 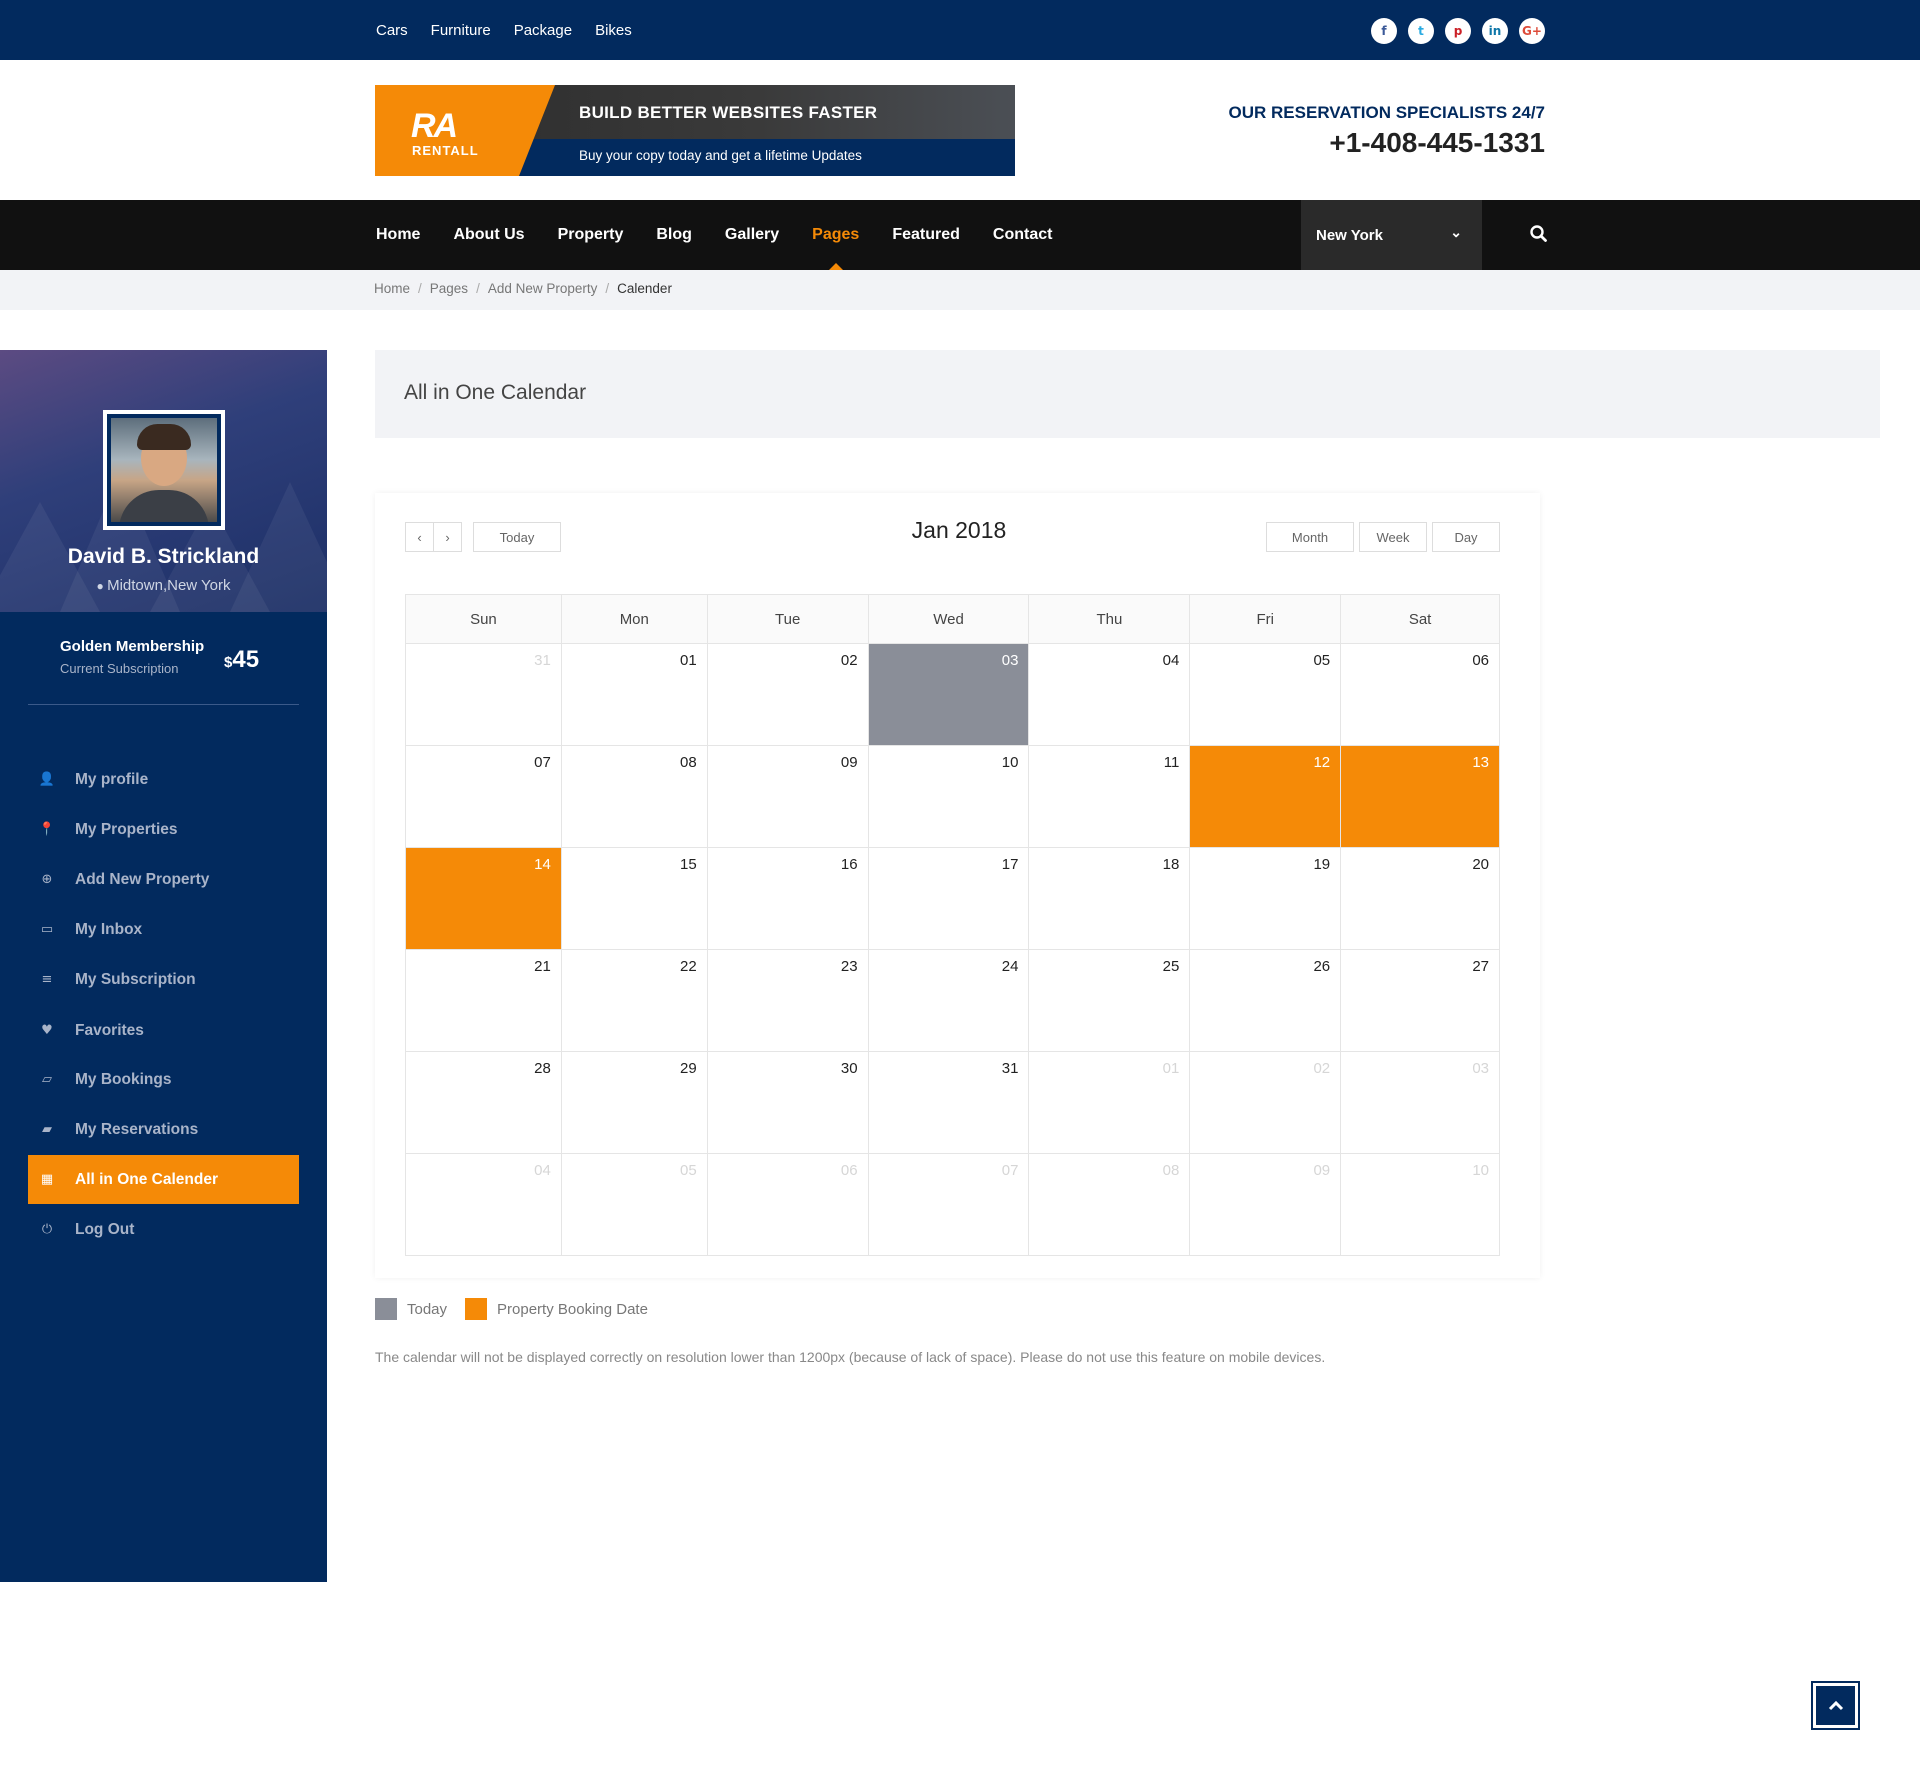 I want to click on nav-blog: Blog, so click(x=674, y=235).